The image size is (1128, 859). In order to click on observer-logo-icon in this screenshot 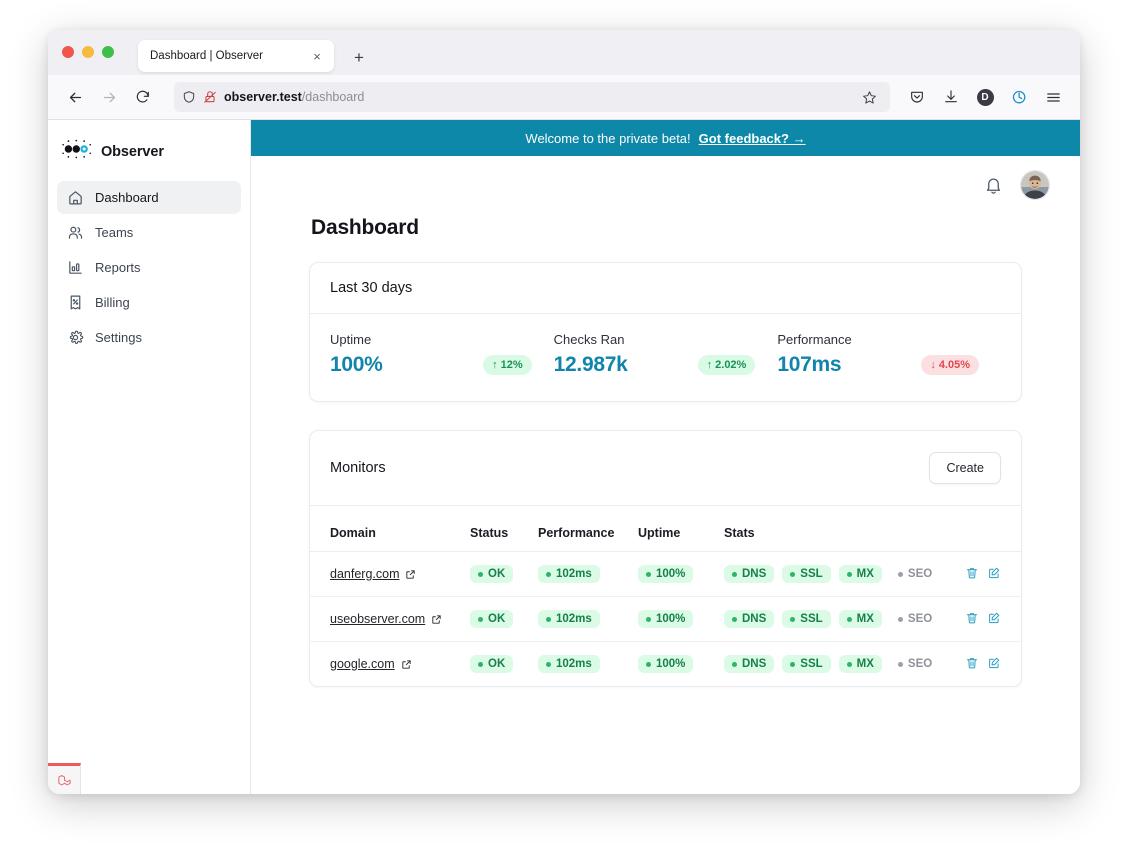, I will do `click(77, 151)`.